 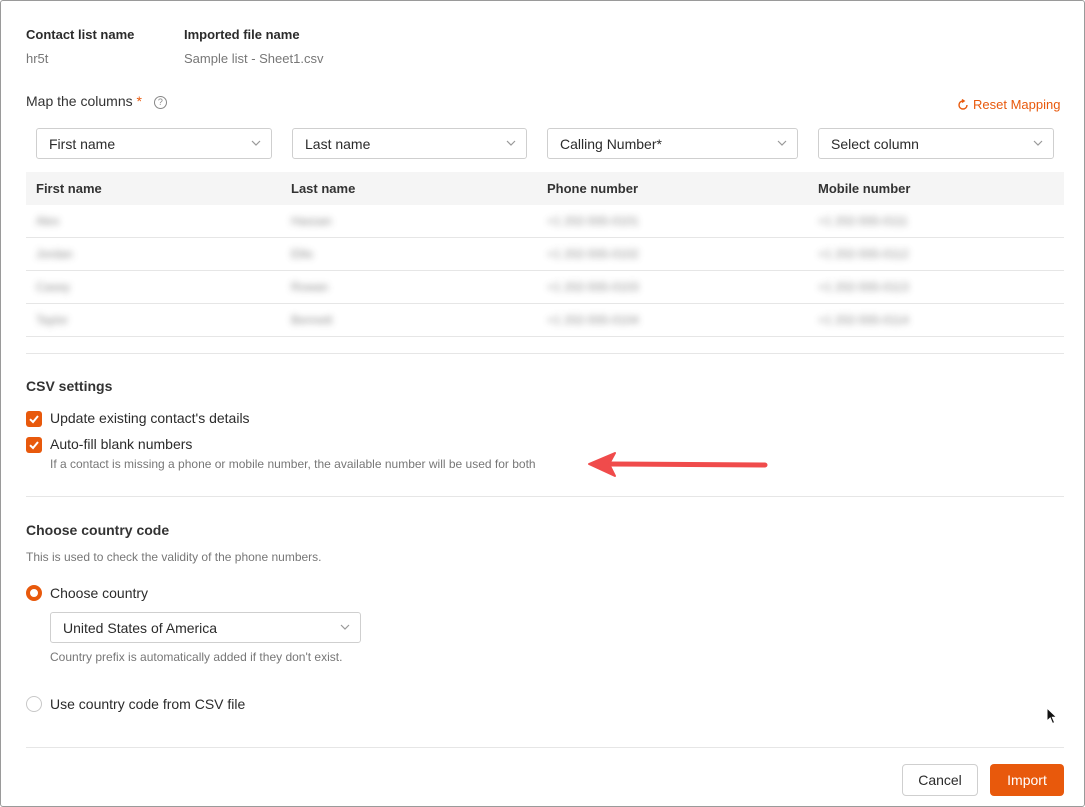 What do you see at coordinates (864, 188) in the screenshot?
I see `column-header-mobile-number: Mobile number` at bounding box center [864, 188].